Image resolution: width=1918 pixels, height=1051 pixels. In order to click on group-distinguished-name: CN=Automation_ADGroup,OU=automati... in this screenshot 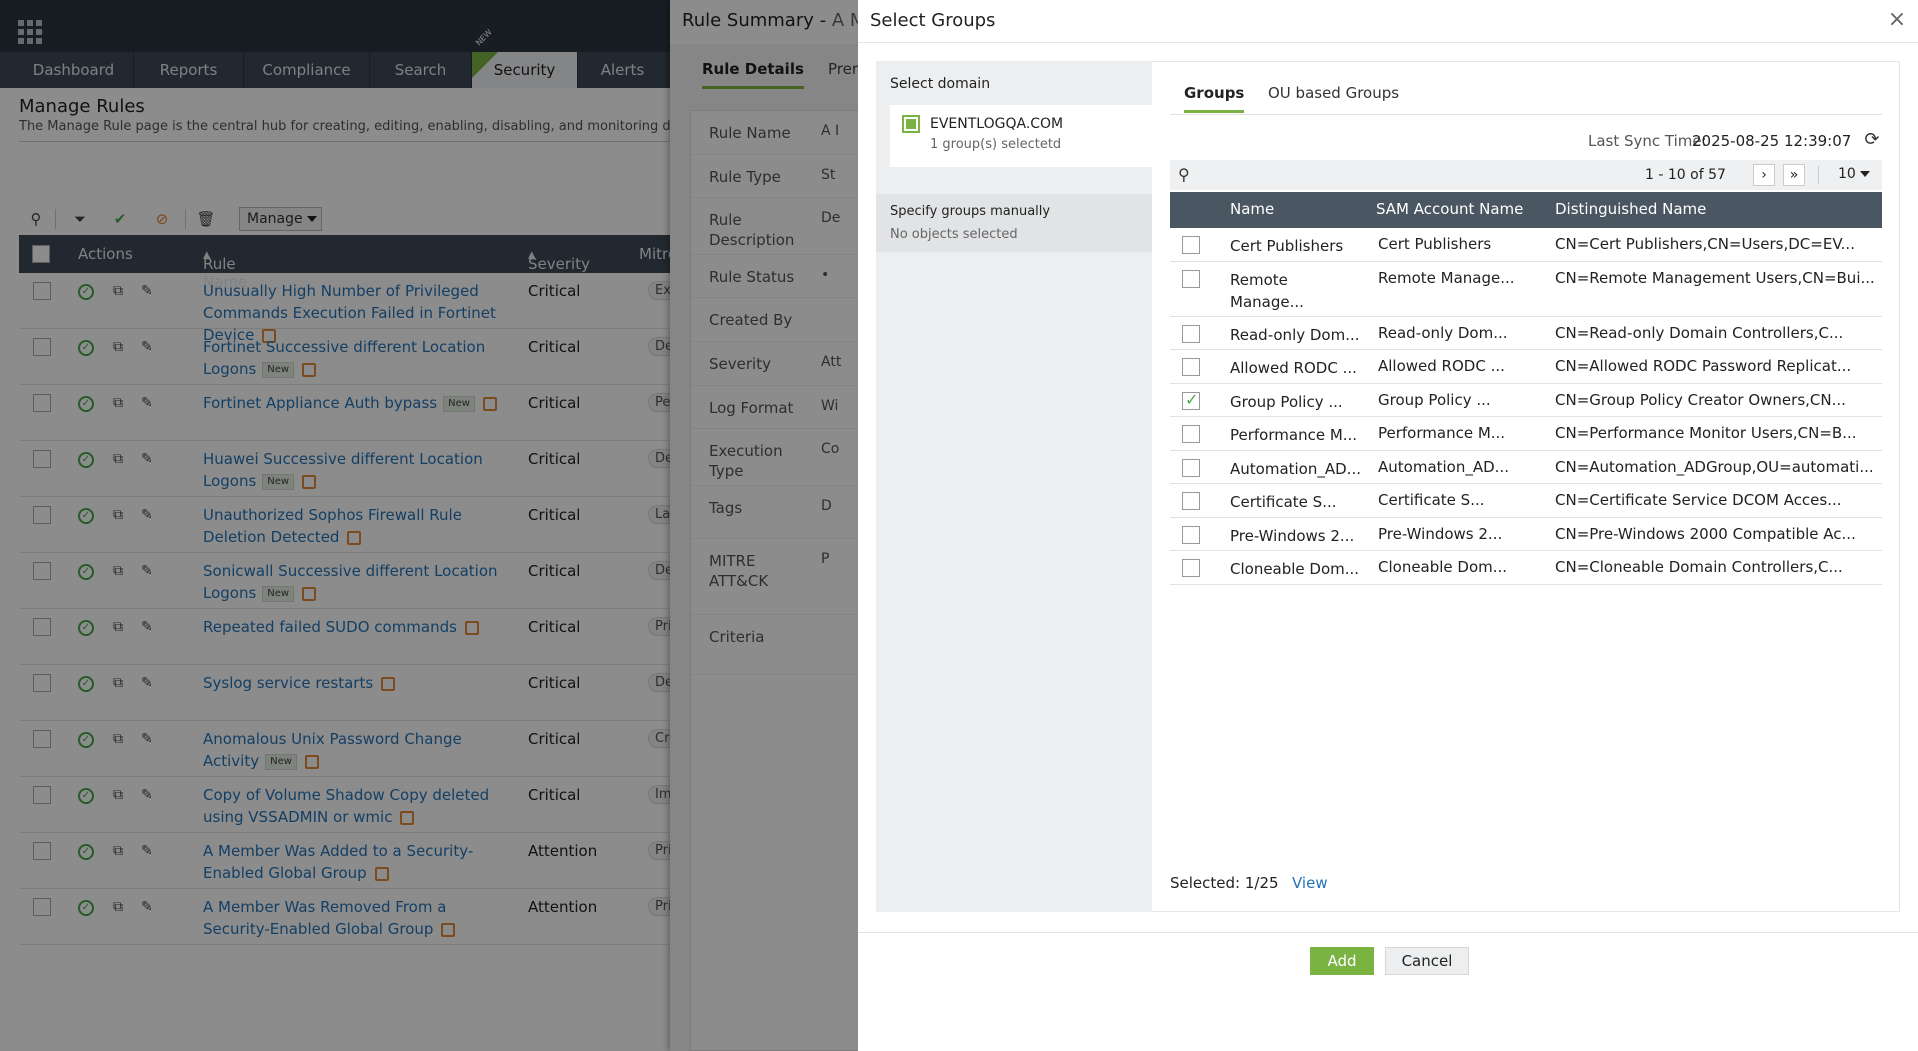, I will do `click(1714, 466)`.